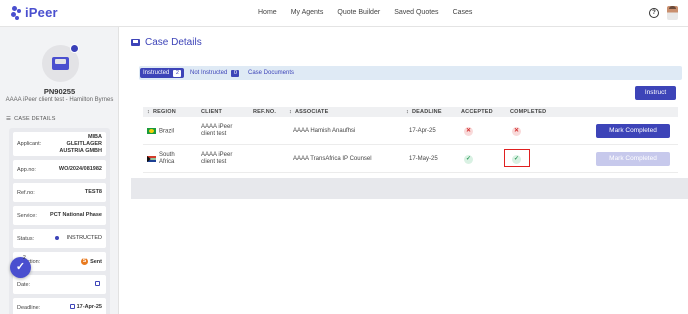  What do you see at coordinates (422, 131) in the screenshot?
I see `deadline-cell: 17-Apr-25` at bounding box center [422, 131].